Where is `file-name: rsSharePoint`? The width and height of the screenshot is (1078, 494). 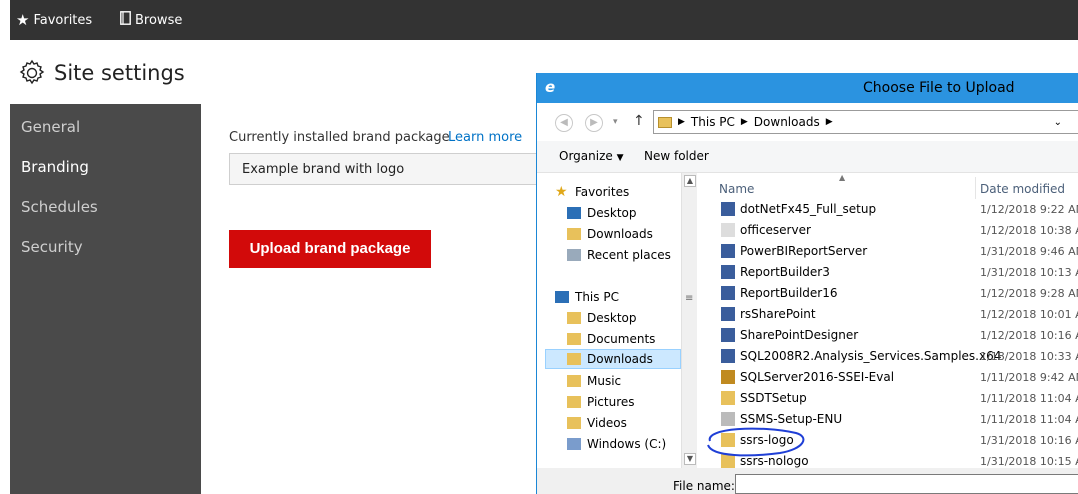 file-name: rsSharePoint is located at coordinates (778, 314).